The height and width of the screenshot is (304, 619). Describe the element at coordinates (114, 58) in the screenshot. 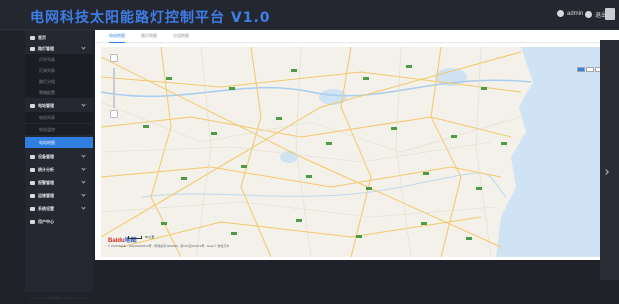

I see `zoom-in-button` at that location.